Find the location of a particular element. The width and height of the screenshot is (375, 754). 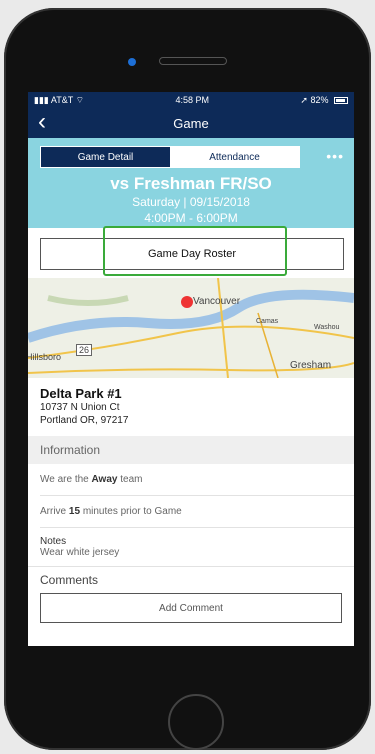

event-date: Saturday | 09/15/2018 is located at coordinates (191, 202).